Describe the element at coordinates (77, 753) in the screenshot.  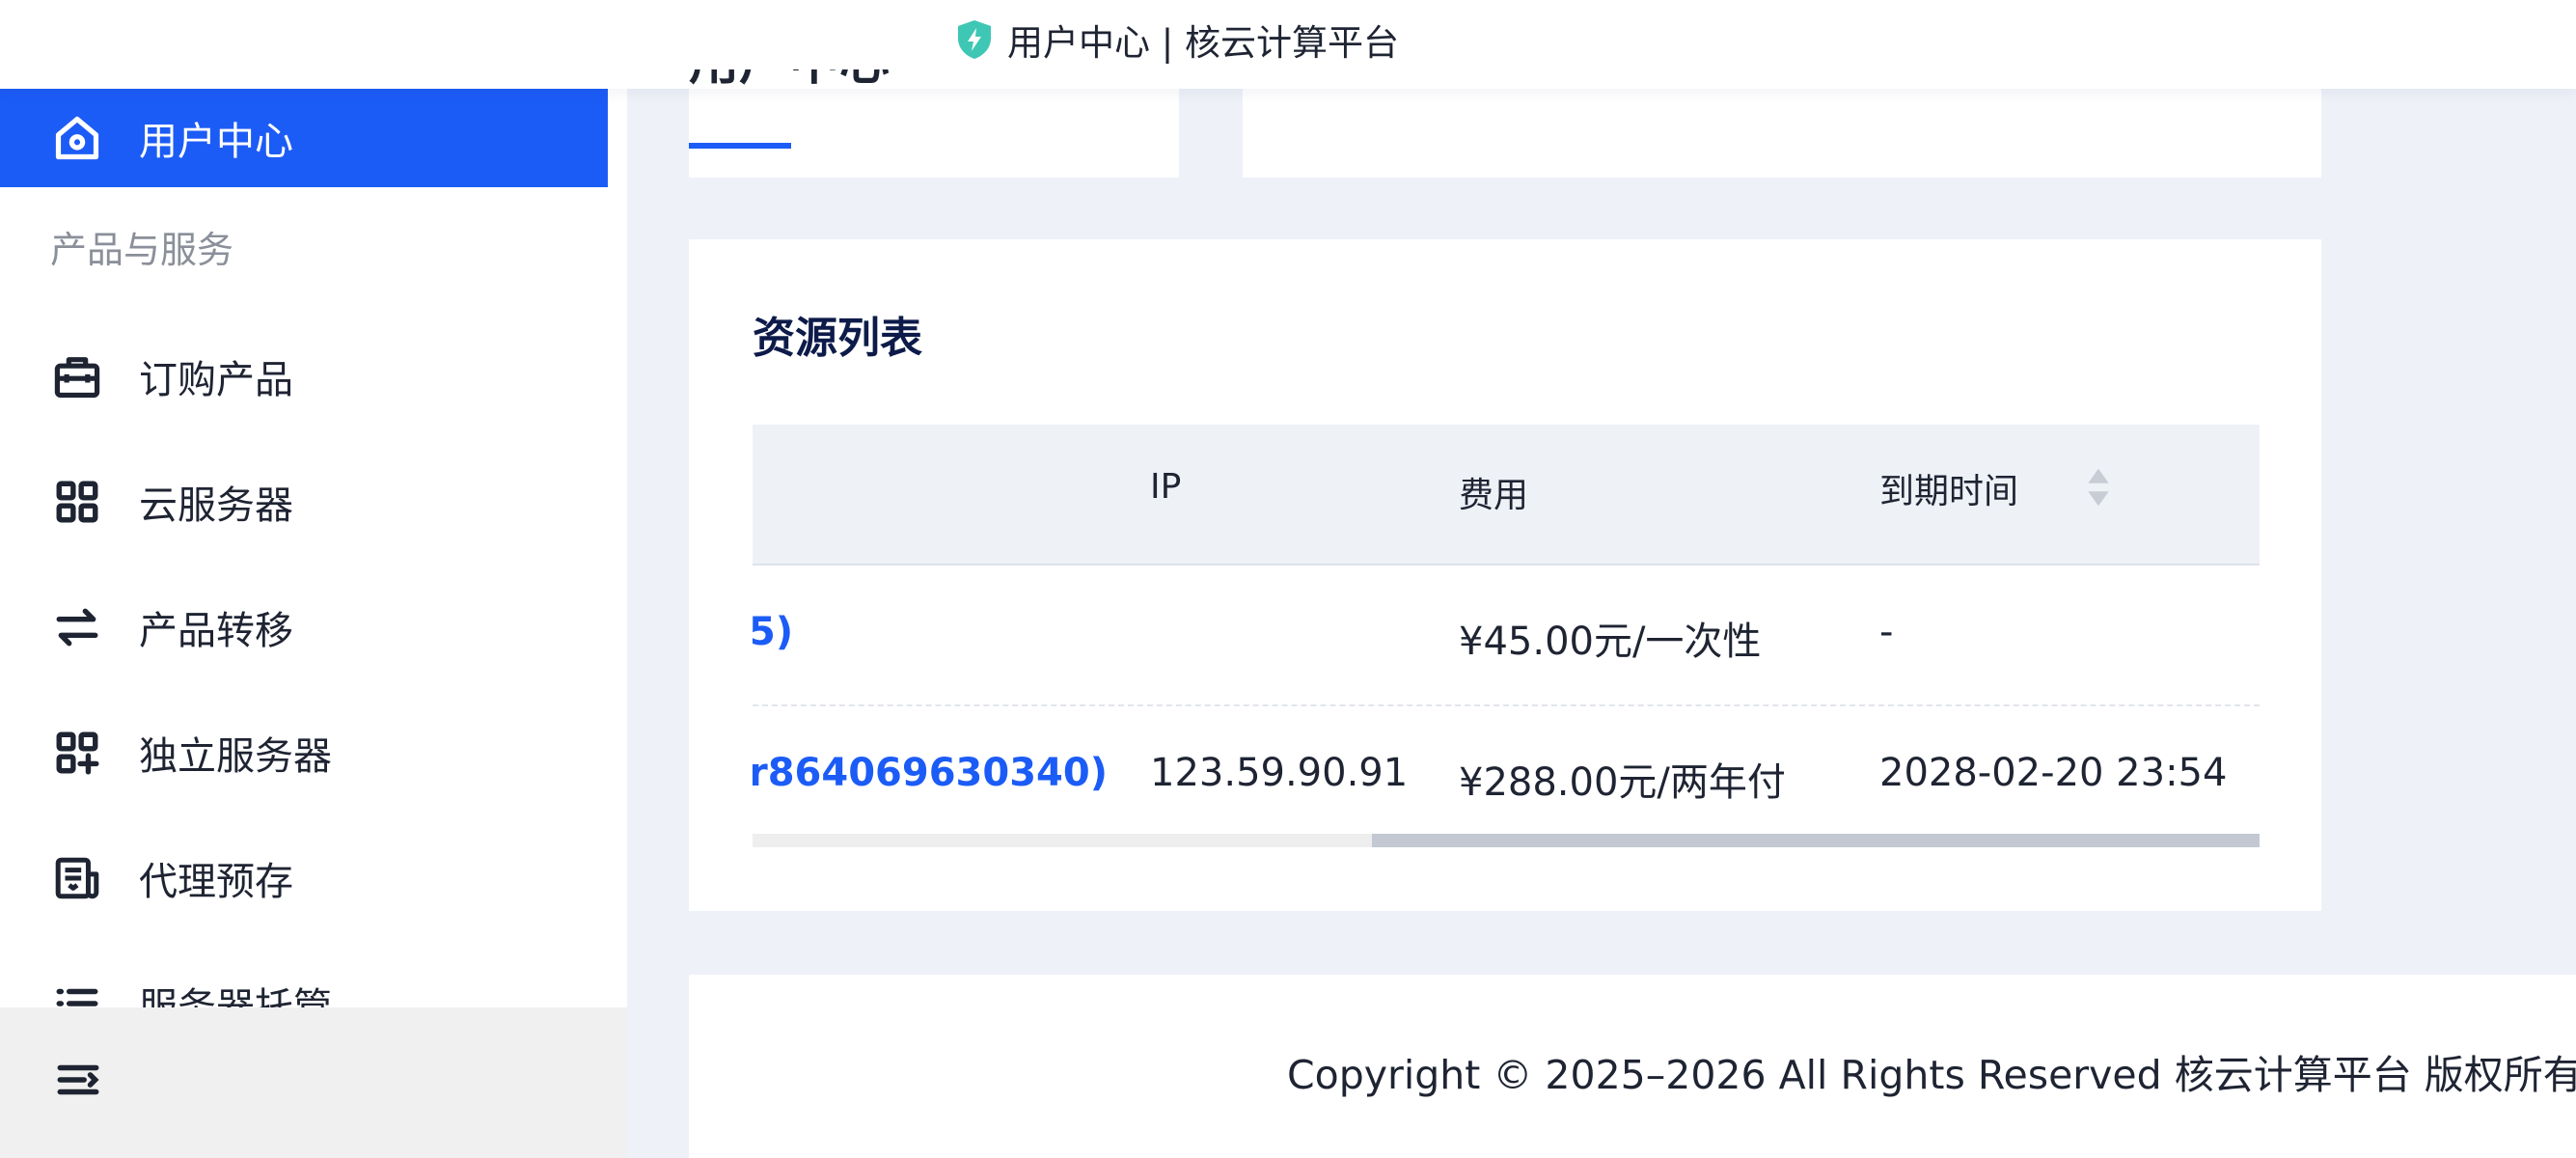
I see `grid-plus-icon` at that location.